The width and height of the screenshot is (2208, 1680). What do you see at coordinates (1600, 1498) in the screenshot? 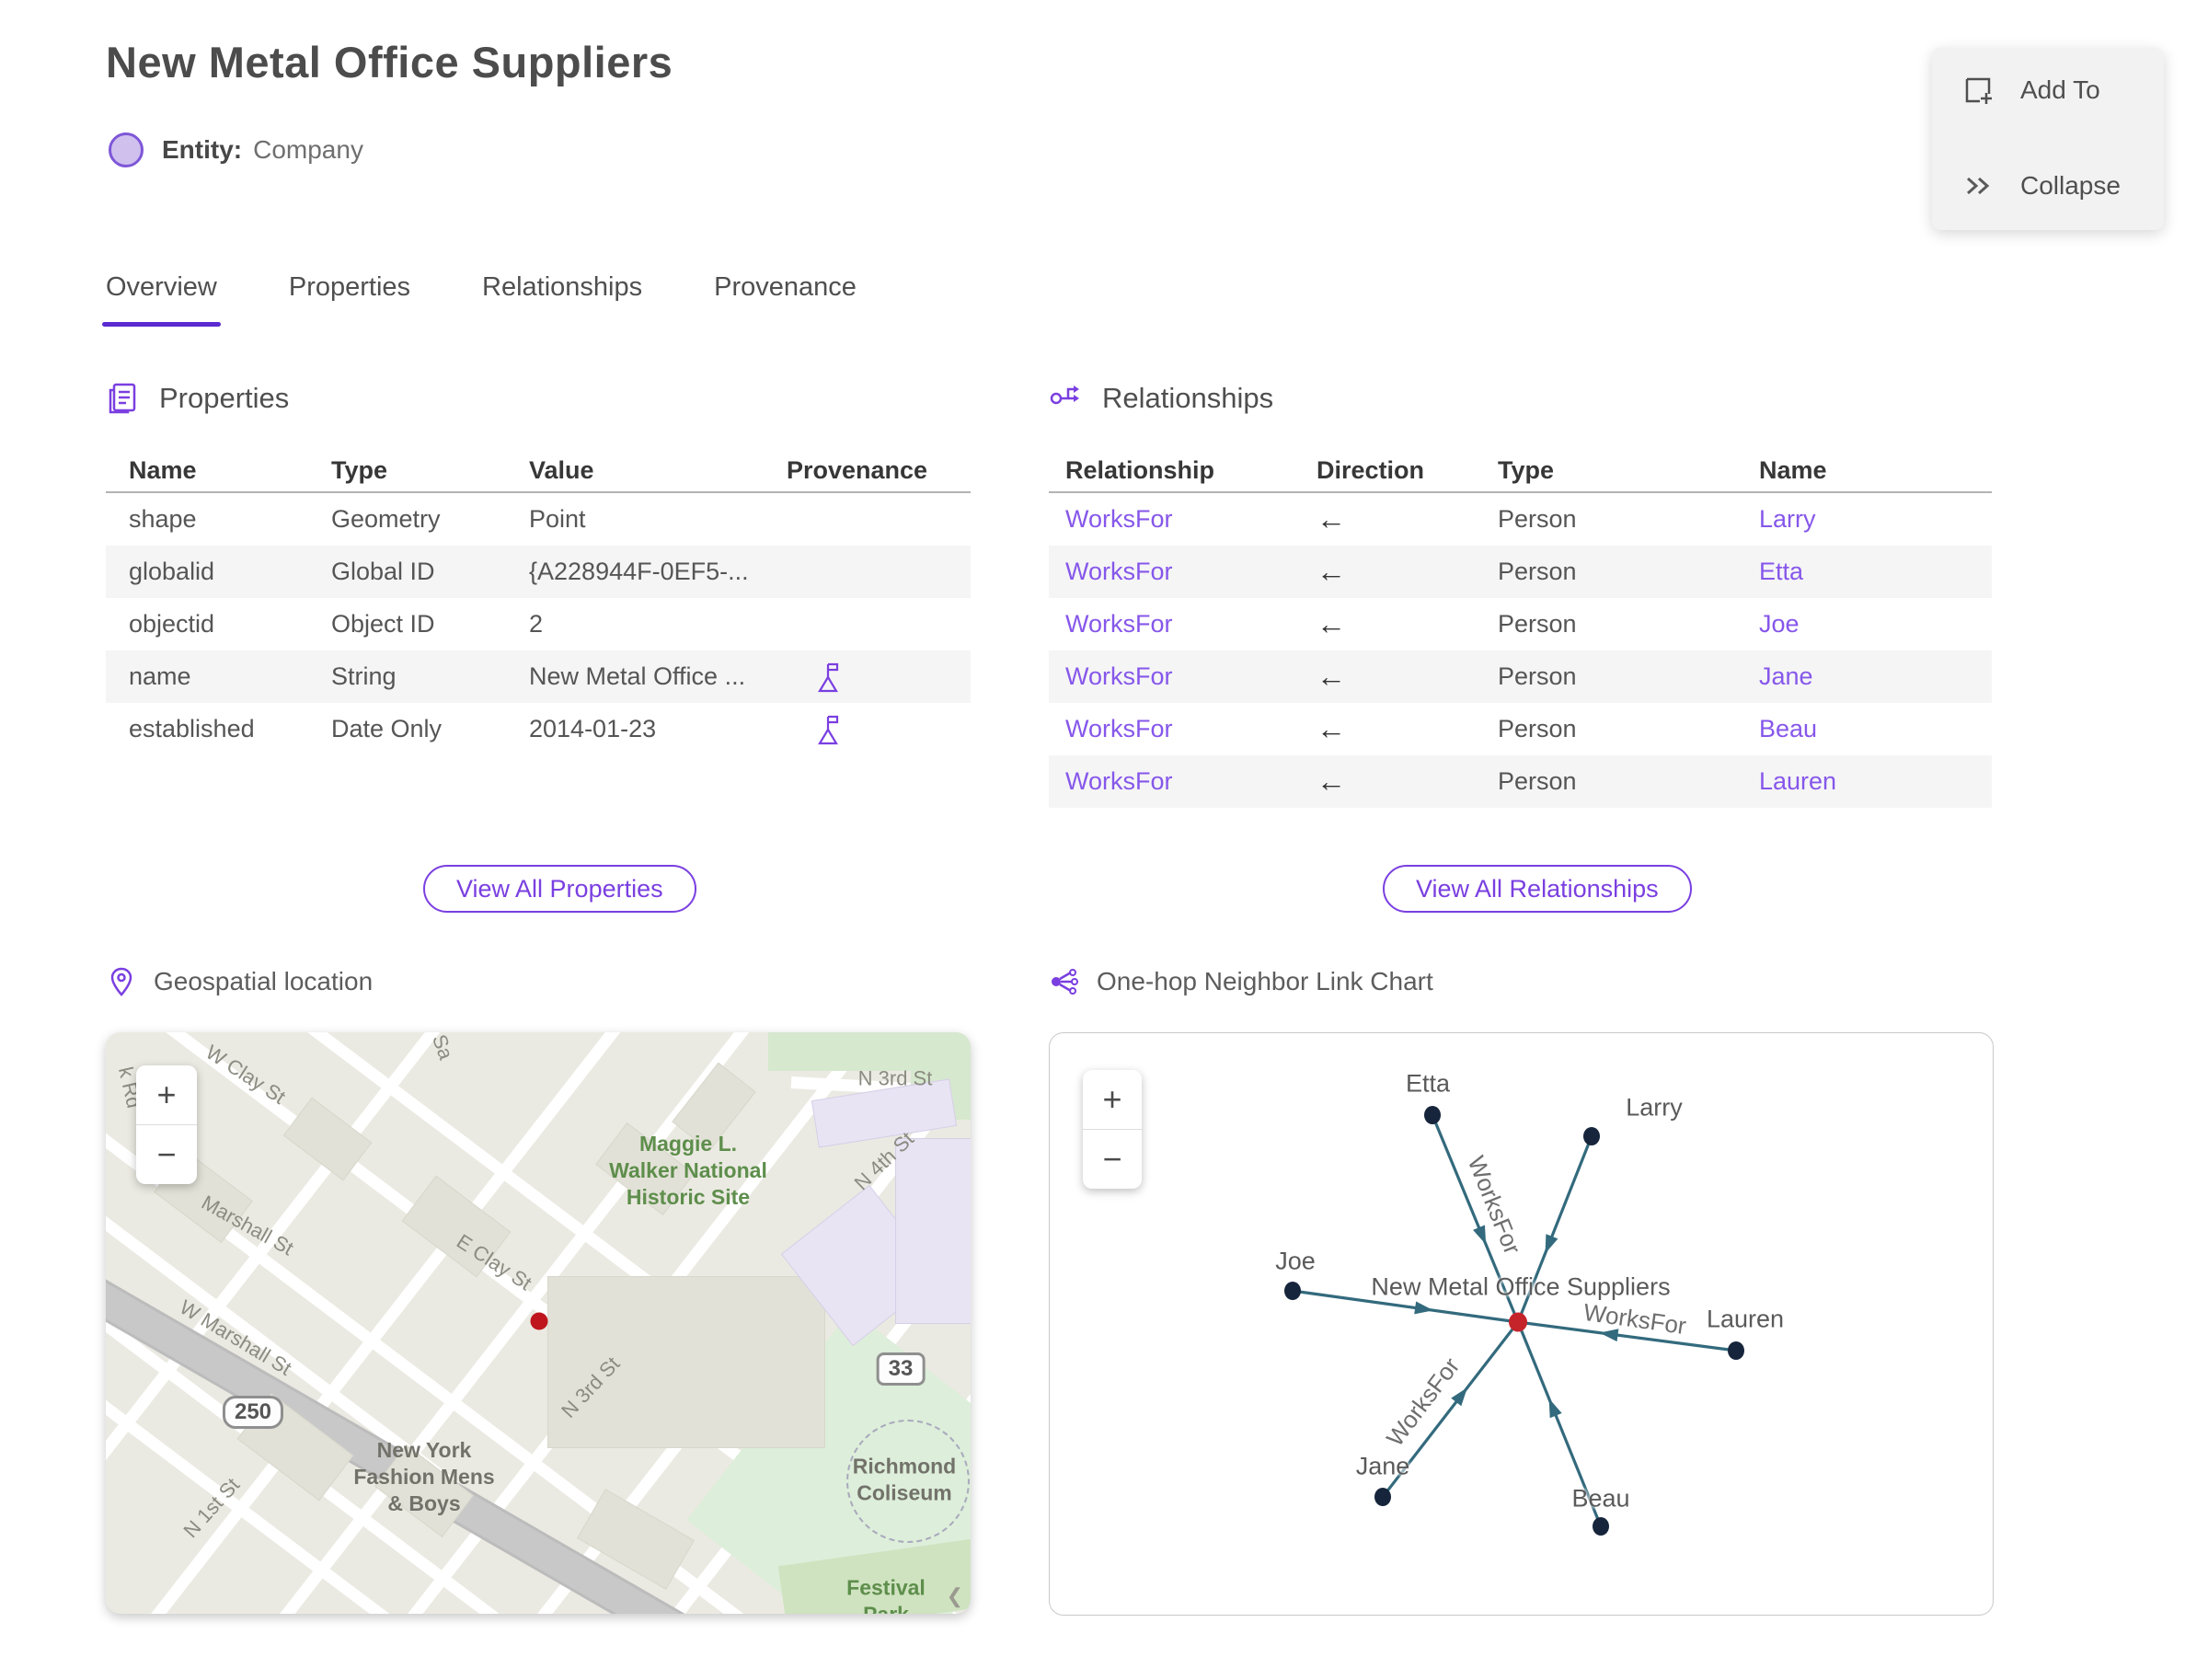
I see `chart-node-label-beau: Beau` at bounding box center [1600, 1498].